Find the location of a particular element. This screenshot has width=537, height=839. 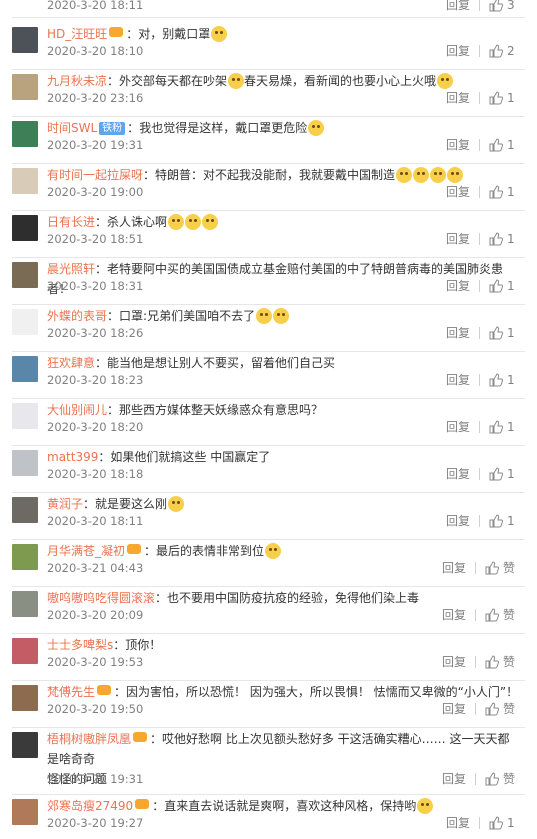

comment-time: 2020-3-20 23:16 is located at coordinates (95, 98).